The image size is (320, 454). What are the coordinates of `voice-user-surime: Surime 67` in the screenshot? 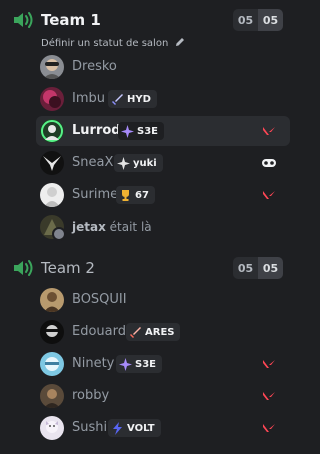 It's located at (163, 195).